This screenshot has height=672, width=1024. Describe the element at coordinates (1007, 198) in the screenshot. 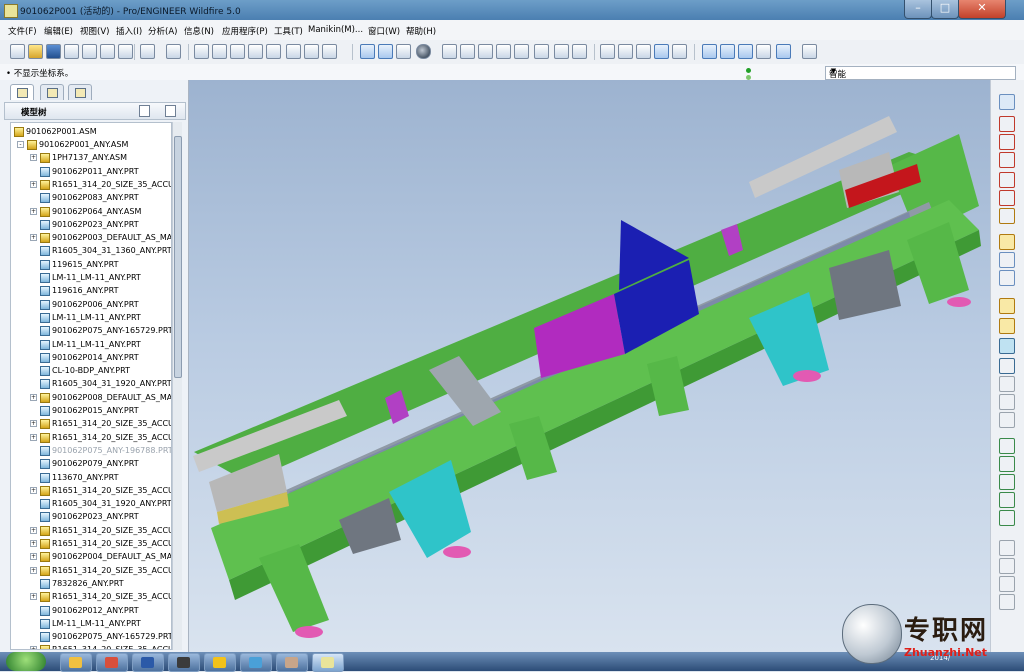

I see `csys-datum-icon` at that location.